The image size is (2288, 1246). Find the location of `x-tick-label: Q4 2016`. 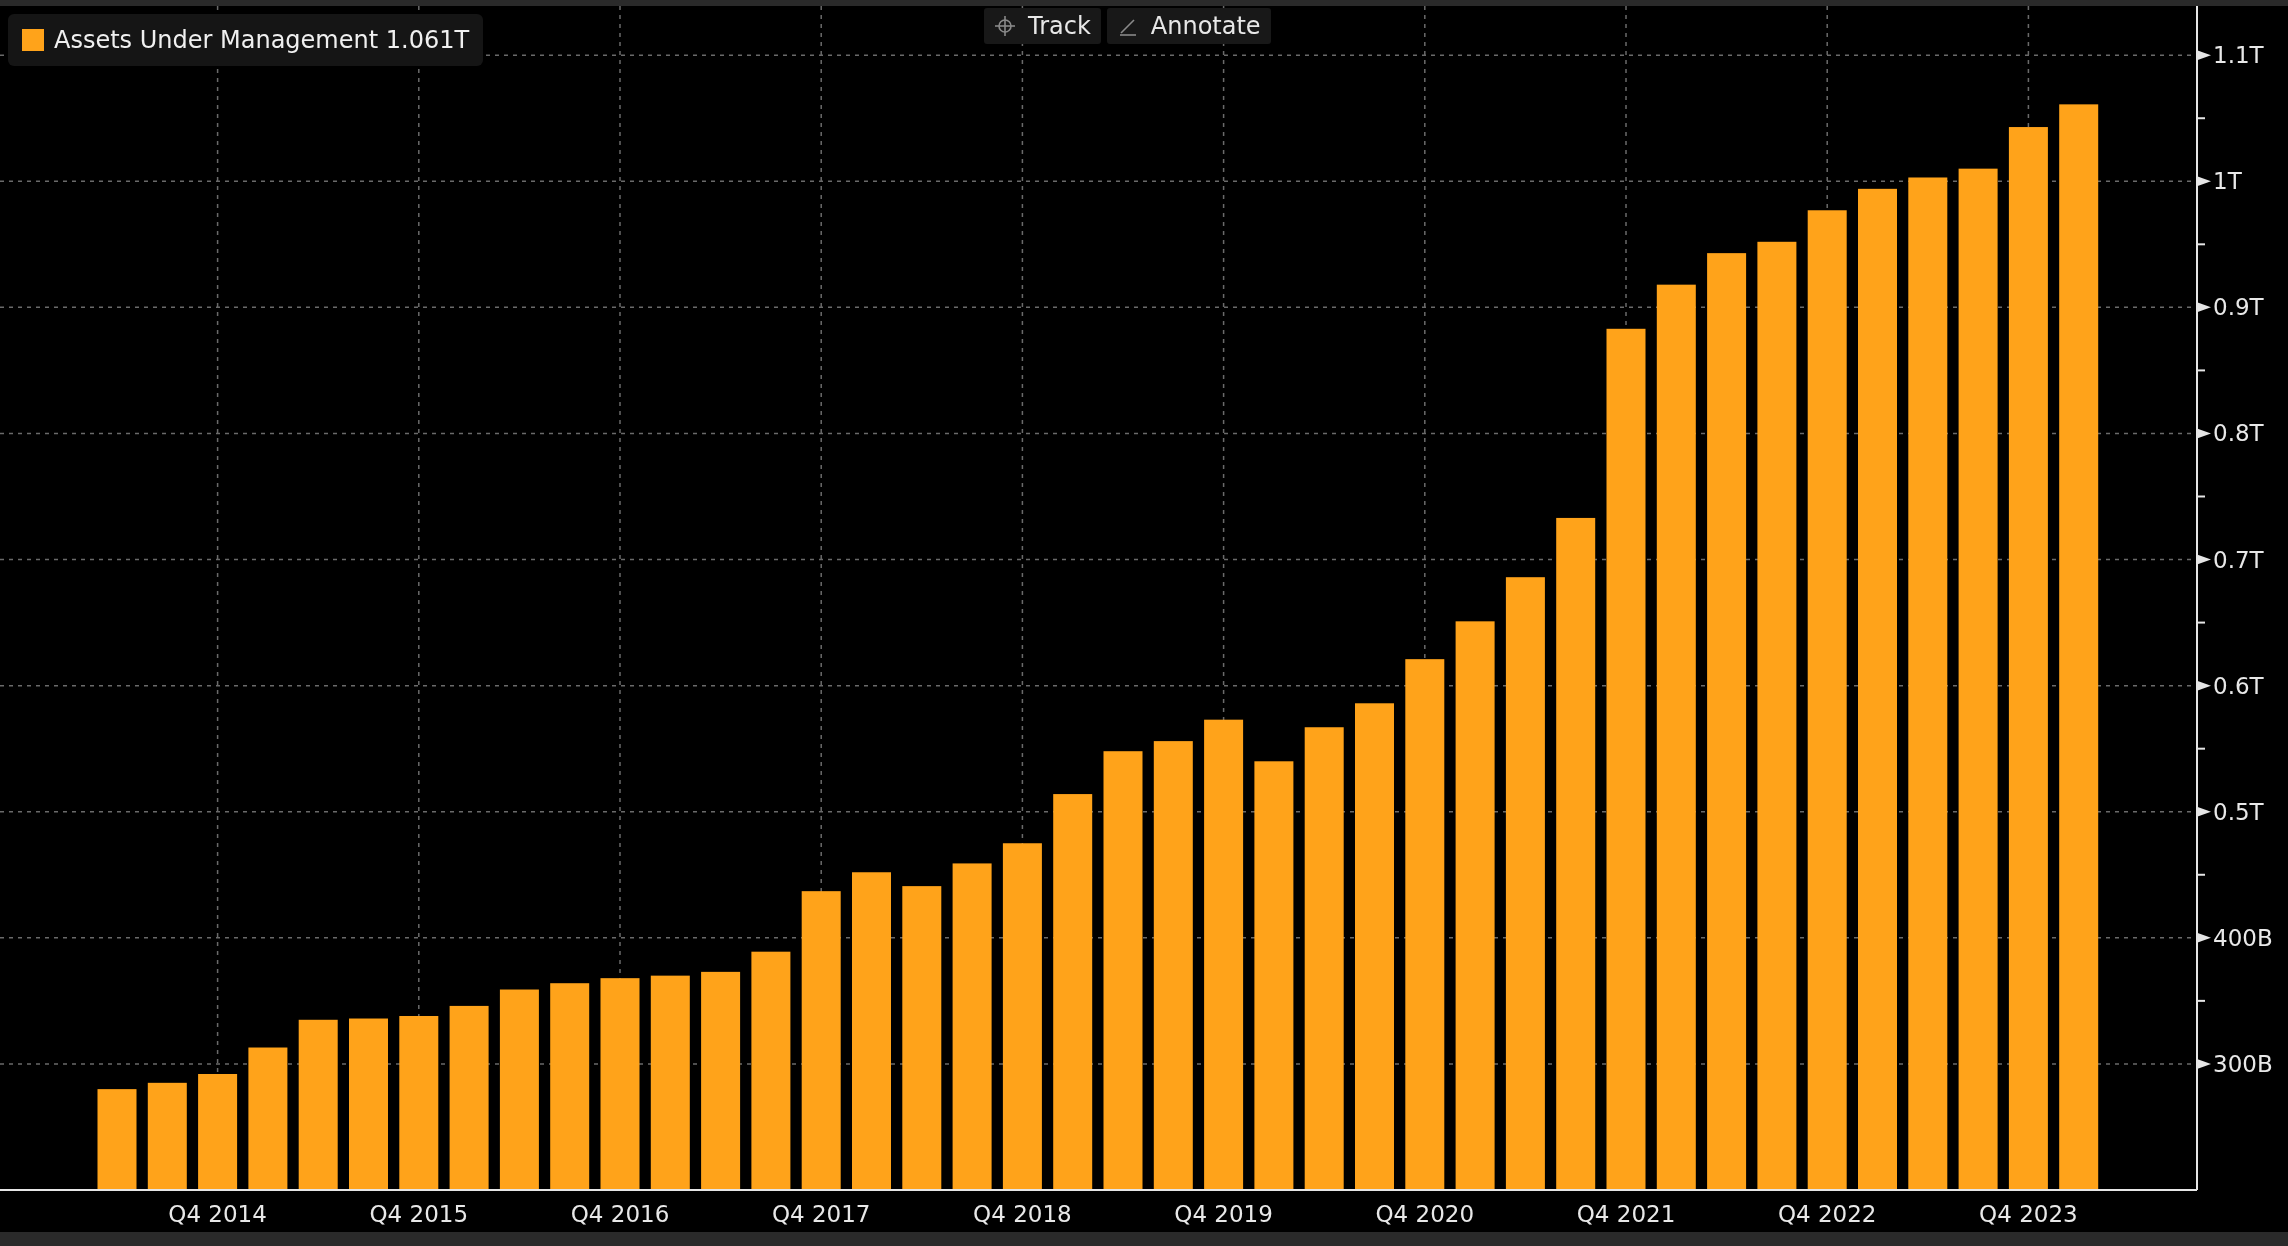

x-tick-label: Q4 2016 is located at coordinates (620, 1214).